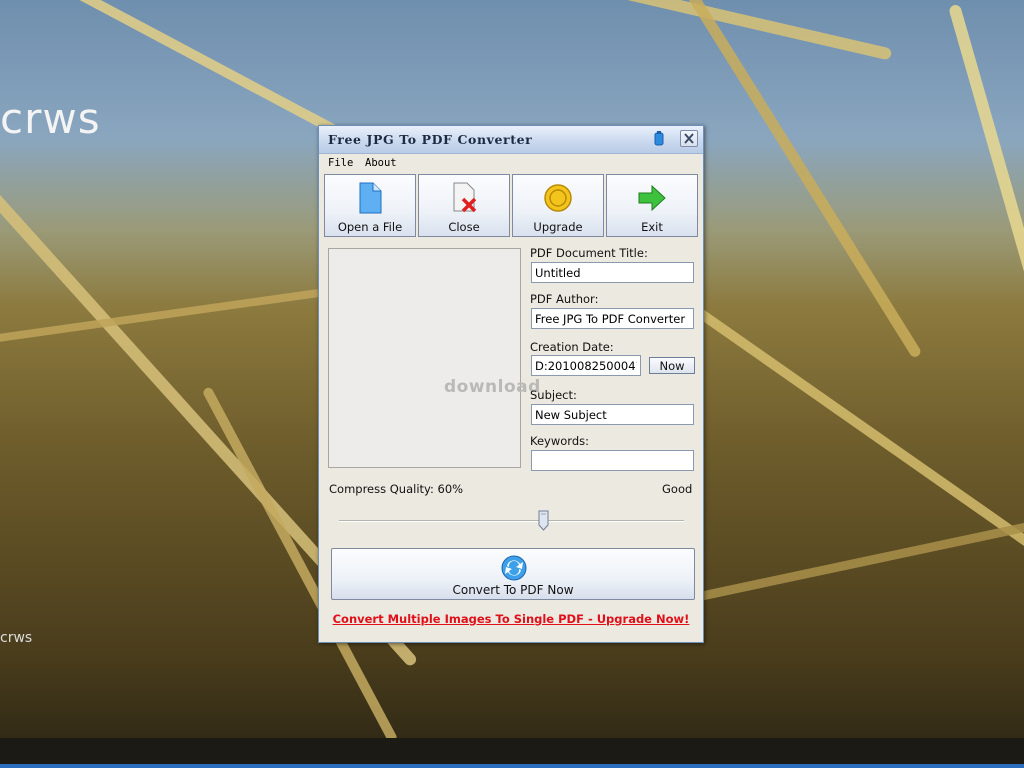 This screenshot has width=1024, height=768. I want to click on quality-slider-thumb, so click(543, 520).